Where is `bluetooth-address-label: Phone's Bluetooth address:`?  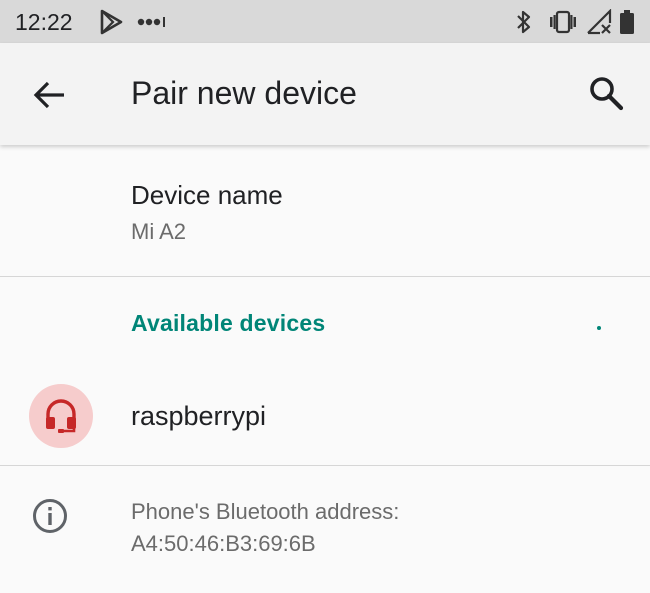
bluetooth-address-label: Phone's Bluetooth address: is located at coordinates (265, 511).